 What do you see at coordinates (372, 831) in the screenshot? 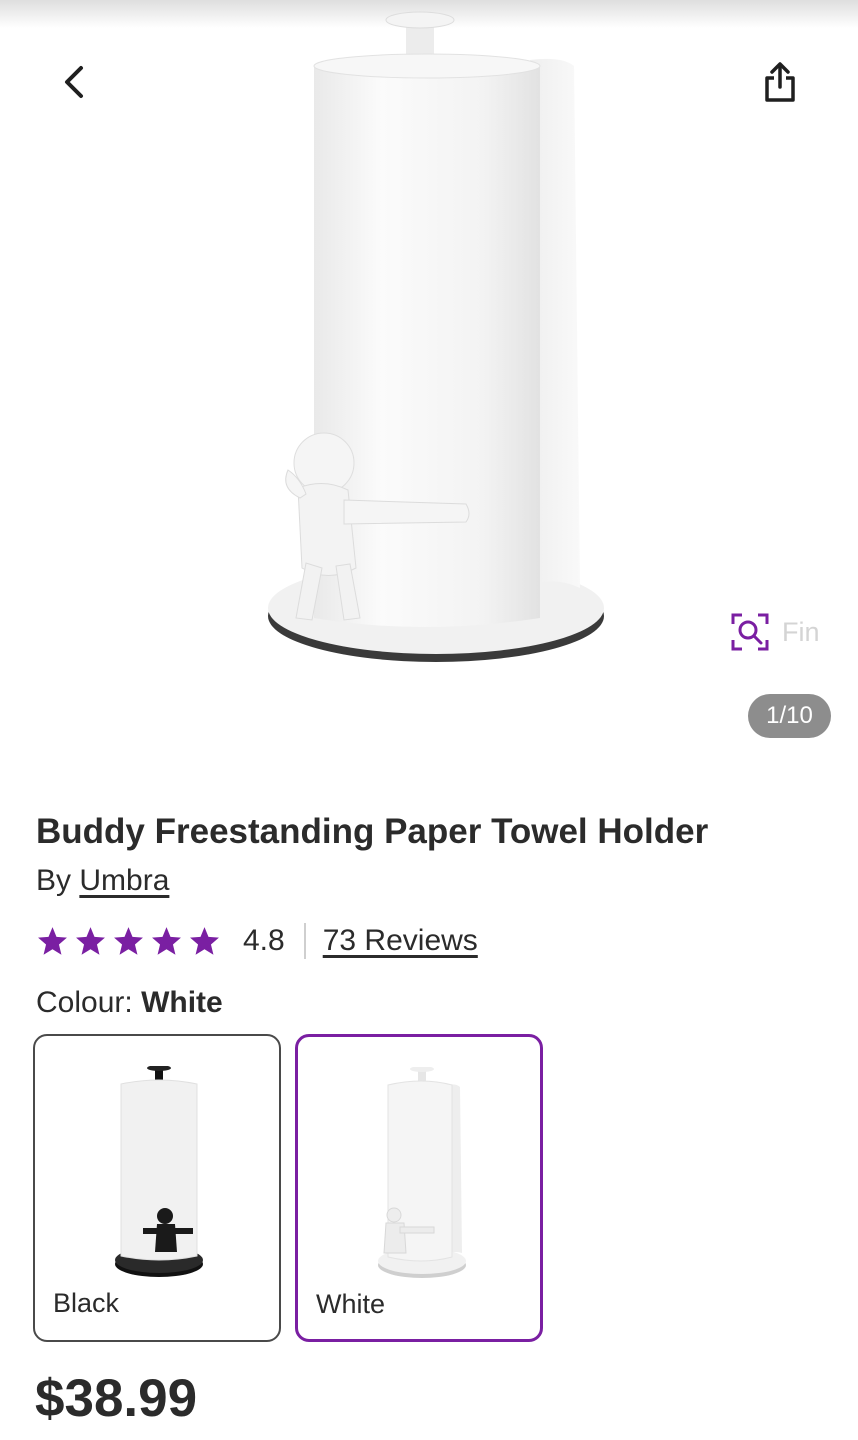
I see `product-title: Buddy Freestanding Paper Towel Holder` at bounding box center [372, 831].